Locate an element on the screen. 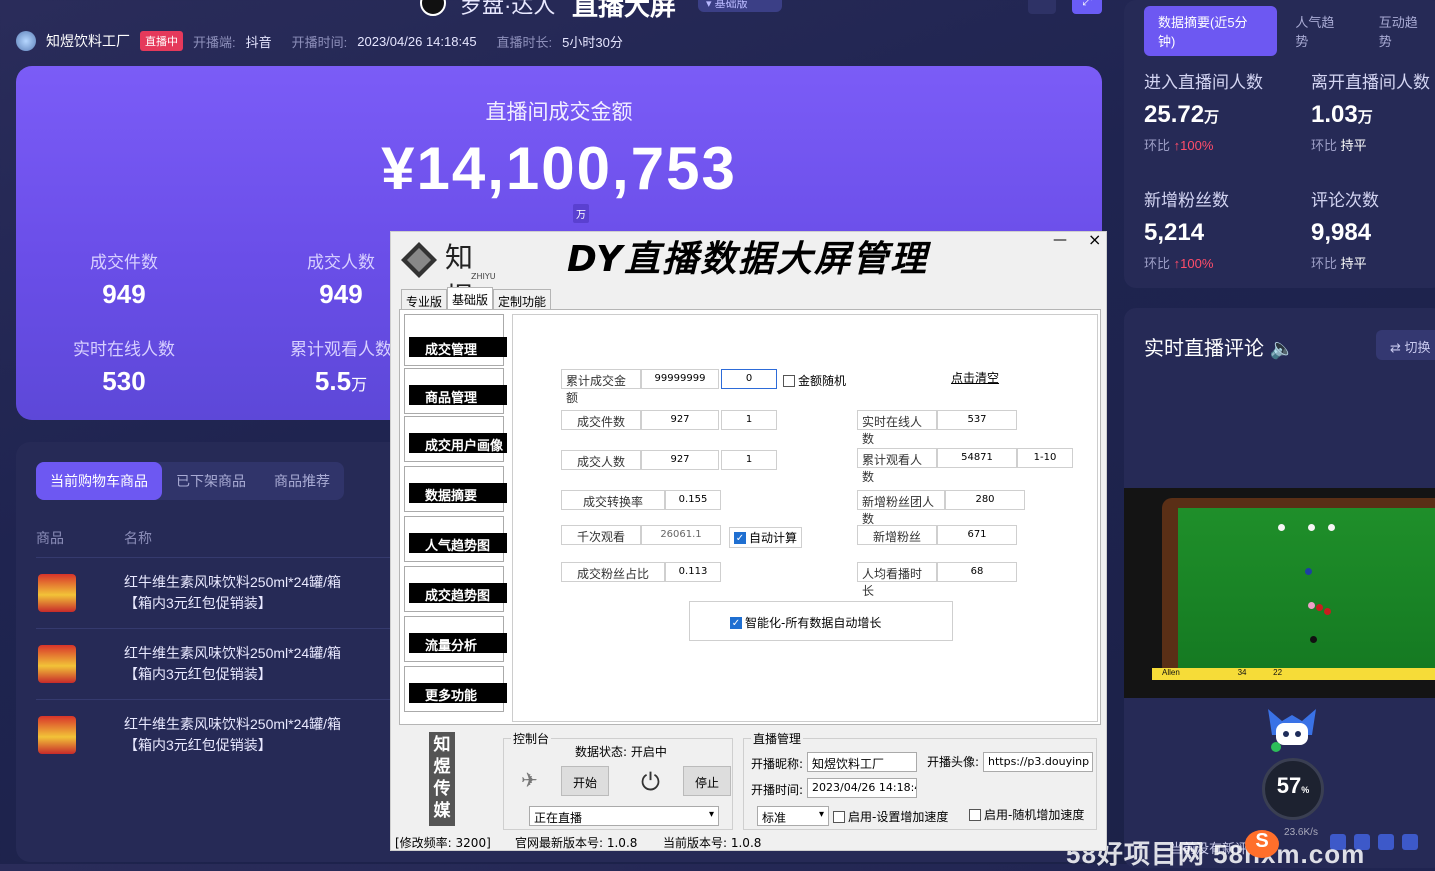 The height and width of the screenshot is (871, 1435). tab-interaction: 互动趋势 is located at coordinates (1400, 31).